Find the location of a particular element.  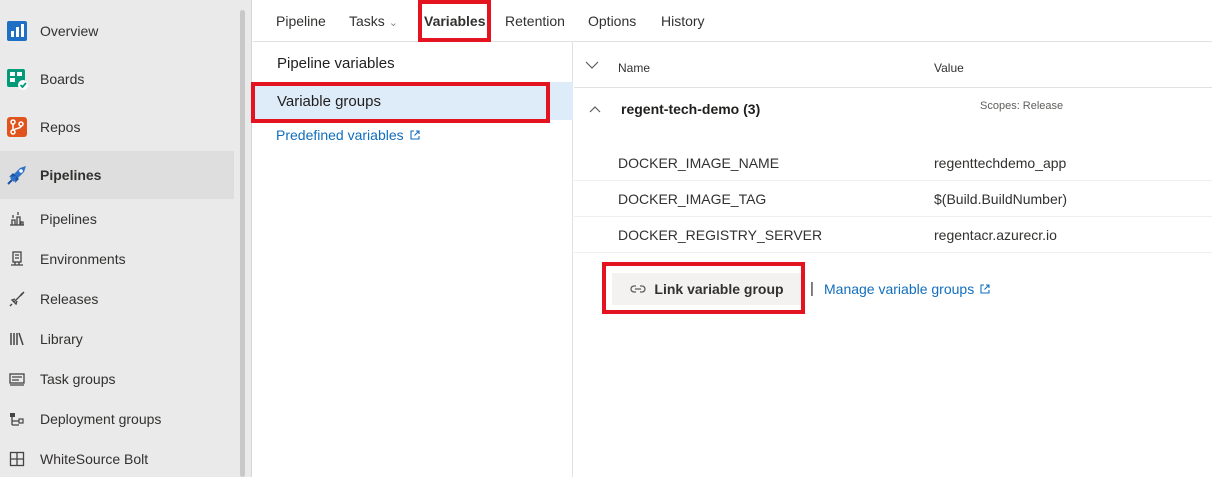

nav-subitem-library: Library is located at coordinates (117, 339).